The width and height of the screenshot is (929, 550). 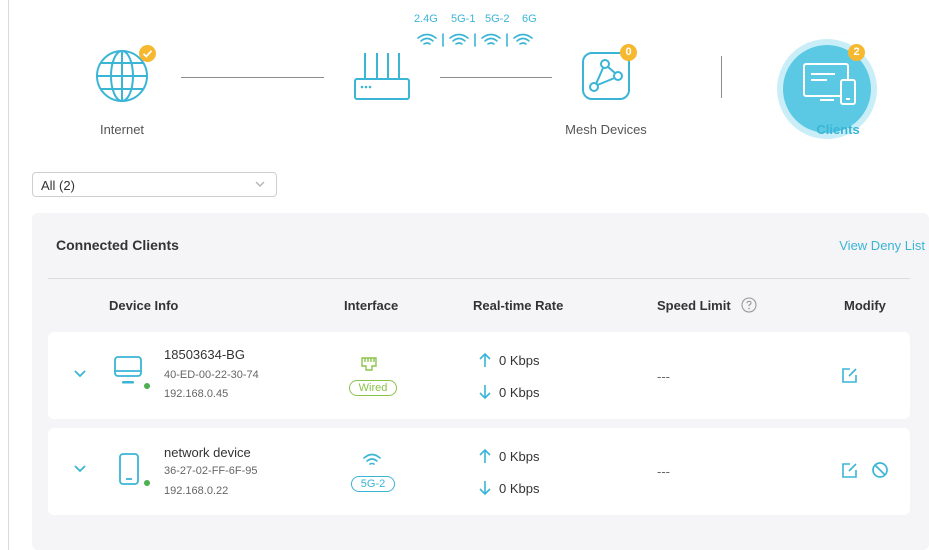 I want to click on mesh-count-badge: 0, so click(x=628, y=52).